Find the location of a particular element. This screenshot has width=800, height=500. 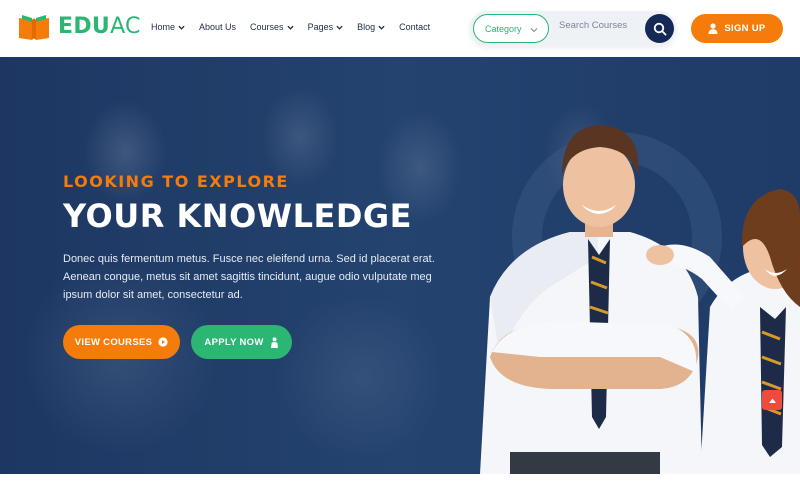

logo: EDUAC is located at coordinates (79, 27).